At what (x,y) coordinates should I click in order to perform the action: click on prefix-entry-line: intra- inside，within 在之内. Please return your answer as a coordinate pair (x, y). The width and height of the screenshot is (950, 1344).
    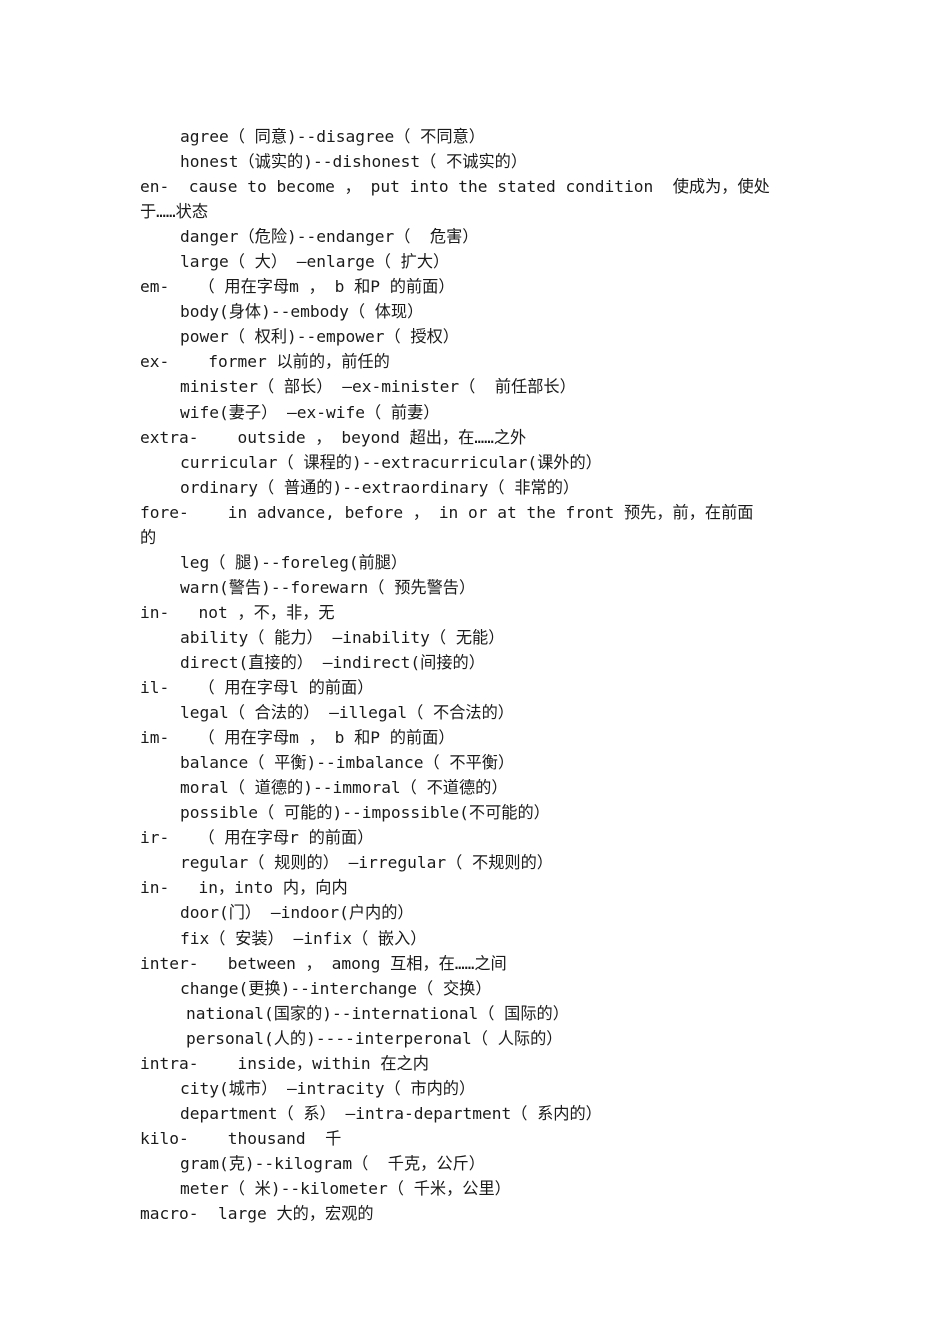
    Looking at the image, I should click on (284, 1063).